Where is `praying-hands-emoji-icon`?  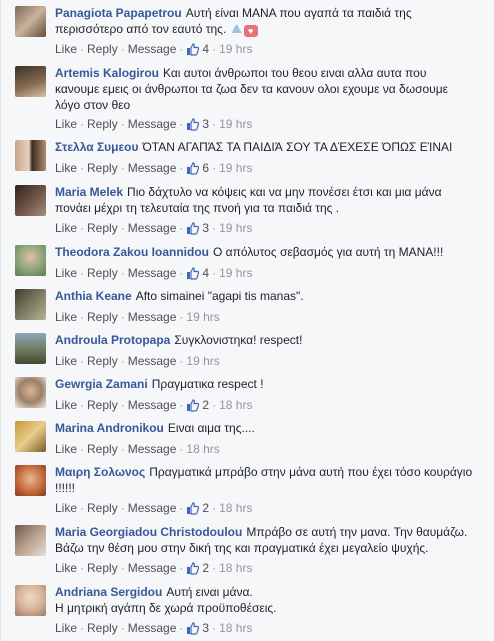
praying-hands-emoji-icon is located at coordinates (236, 28).